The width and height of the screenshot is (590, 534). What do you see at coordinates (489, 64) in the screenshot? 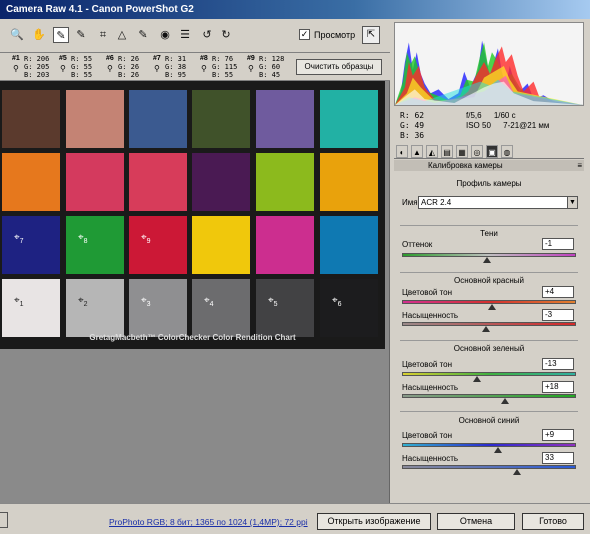
I see `histogram` at bounding box center [489, 64].